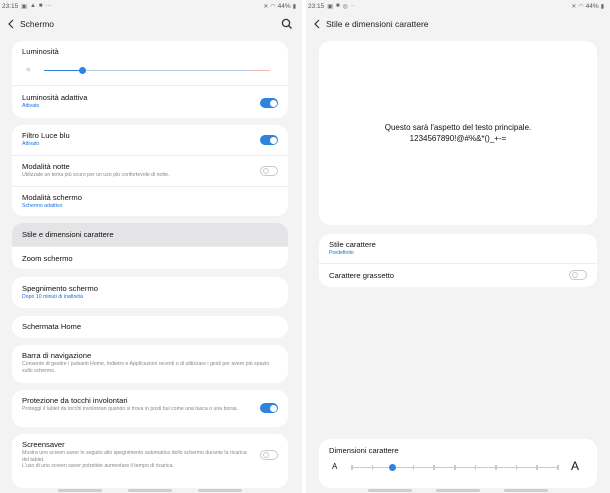 This screenshot has width=610, height=493. What do you see at coordinates (269, 103) in the screenshot?
I see `adaptive-brightness-toggle` at bounding box center [269, 103].